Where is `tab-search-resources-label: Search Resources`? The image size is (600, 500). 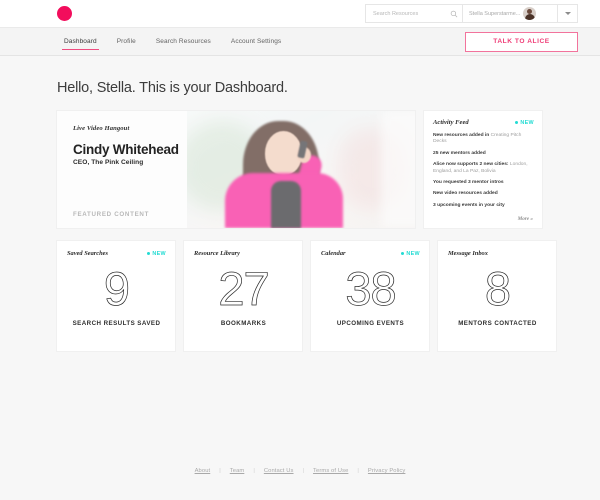 tab-search-resources-label: Search Resources is located at coordinates (183, 41).